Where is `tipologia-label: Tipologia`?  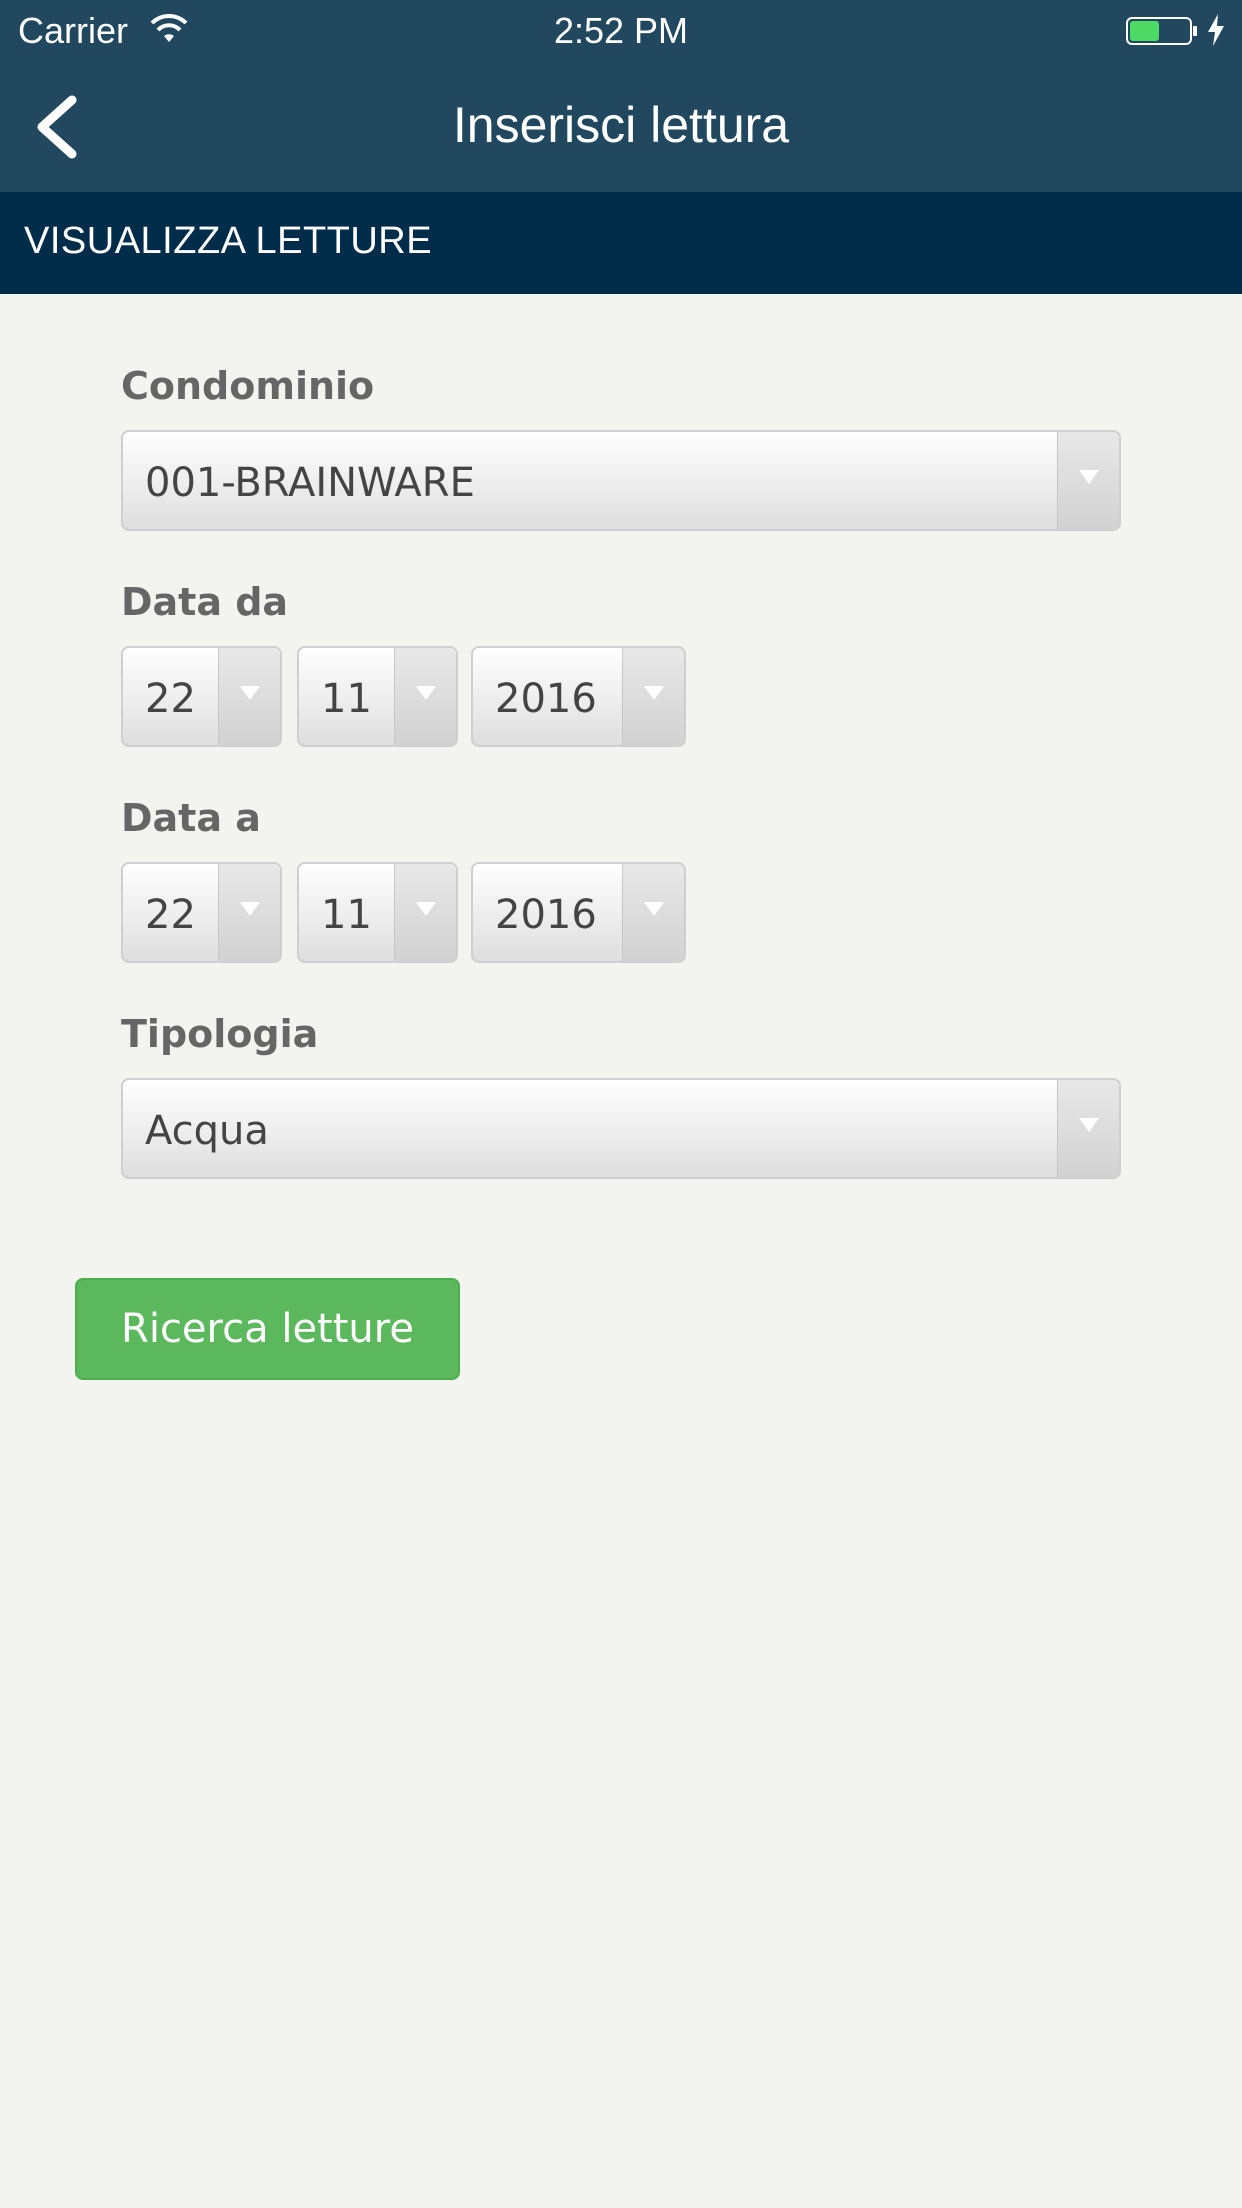
tipologia-label: Tipologia is located at coordinates (220, 1034).